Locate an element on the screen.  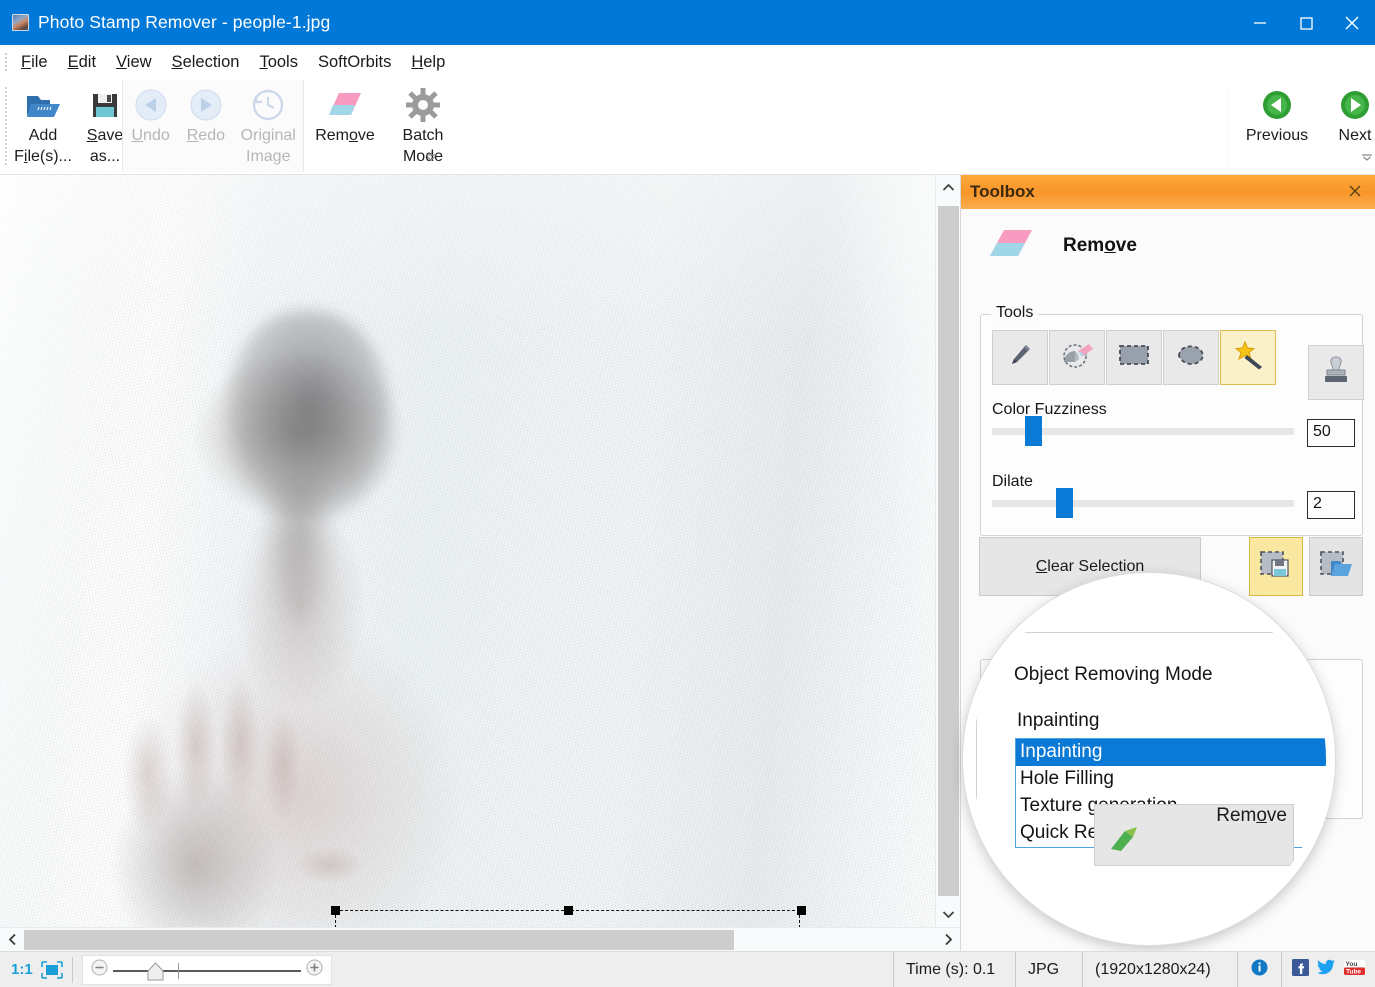
zoom-slider is located at coordinates (206, 970).